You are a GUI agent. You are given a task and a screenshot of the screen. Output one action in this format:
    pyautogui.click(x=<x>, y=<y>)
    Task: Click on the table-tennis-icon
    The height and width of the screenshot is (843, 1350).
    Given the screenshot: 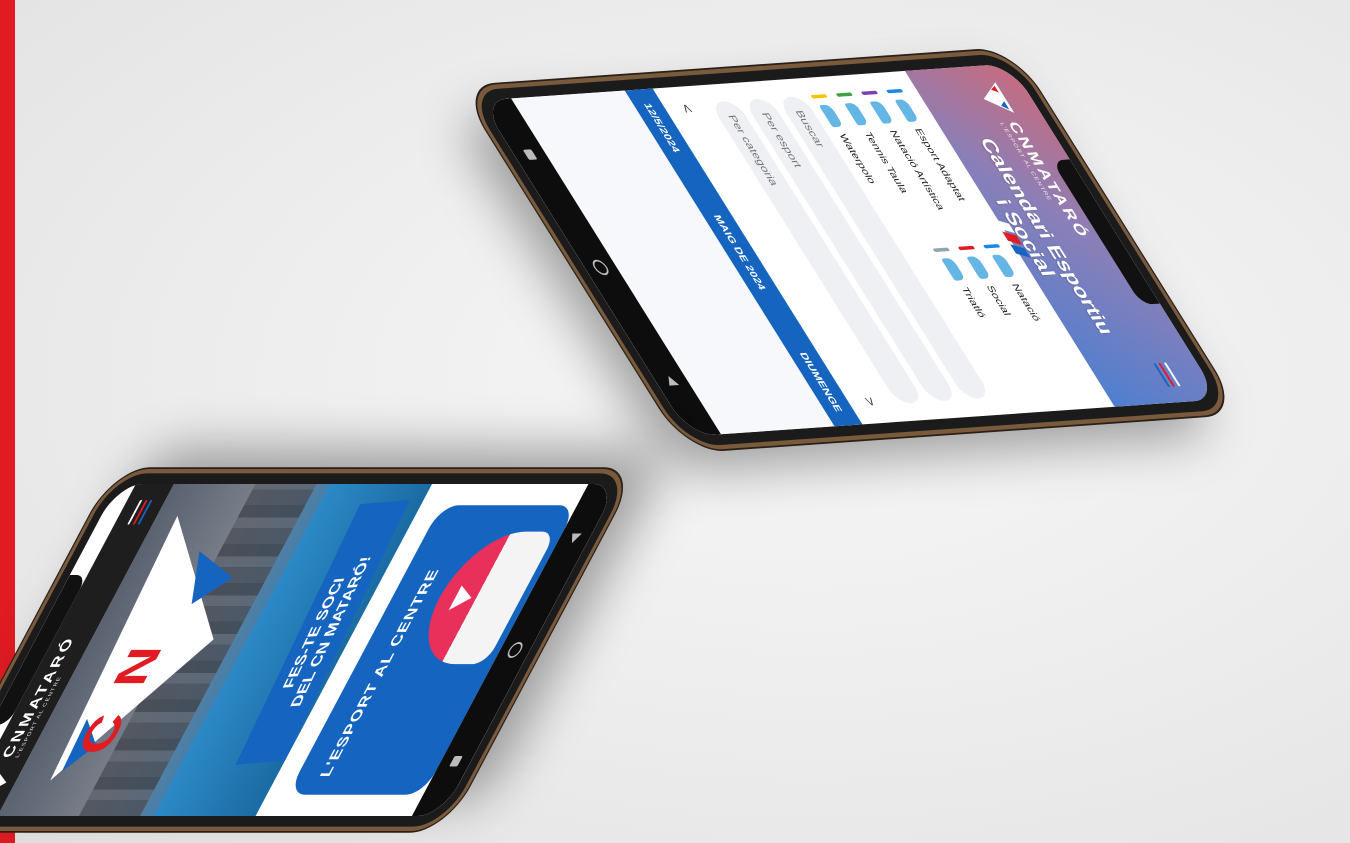 What is the action you would take?
    pyautogui.click(x=856, y=114)
    